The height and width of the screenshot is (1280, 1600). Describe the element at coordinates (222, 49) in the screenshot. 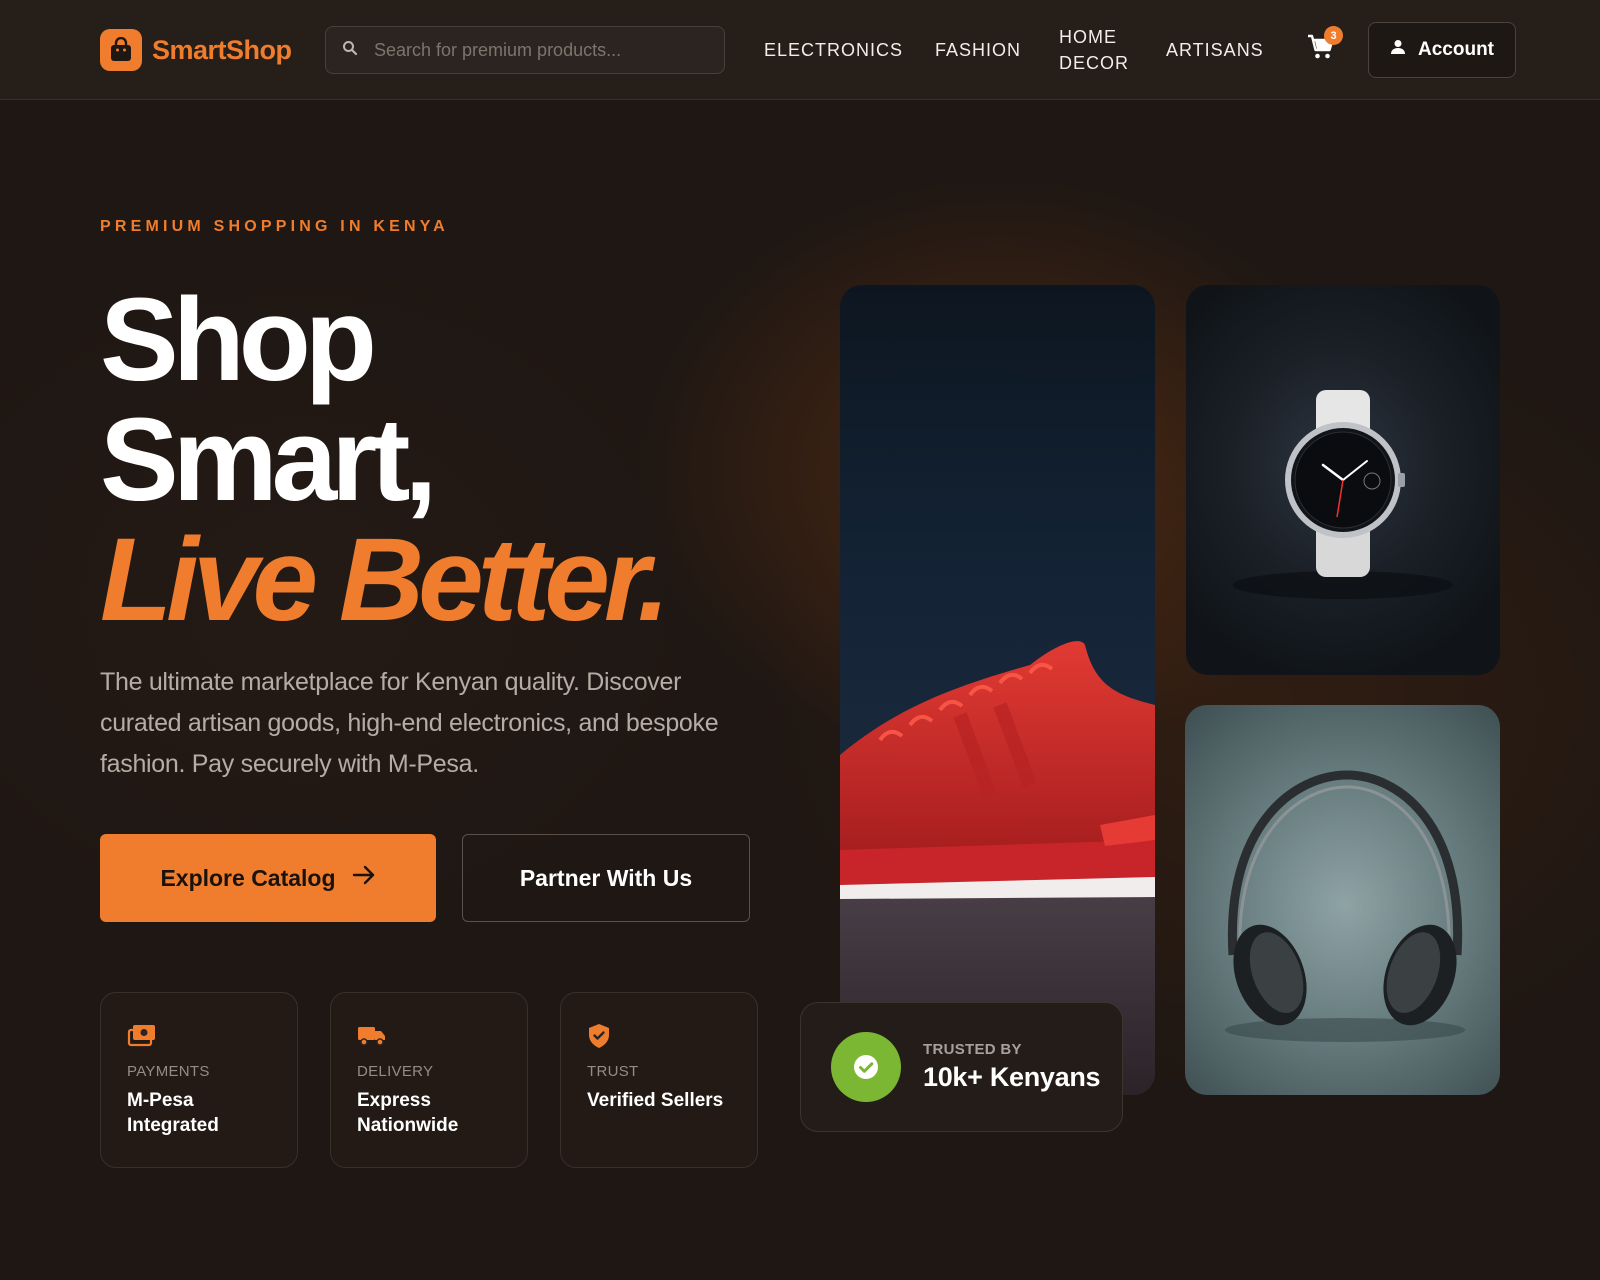

I see `brand-name: SmartShop` at that location.